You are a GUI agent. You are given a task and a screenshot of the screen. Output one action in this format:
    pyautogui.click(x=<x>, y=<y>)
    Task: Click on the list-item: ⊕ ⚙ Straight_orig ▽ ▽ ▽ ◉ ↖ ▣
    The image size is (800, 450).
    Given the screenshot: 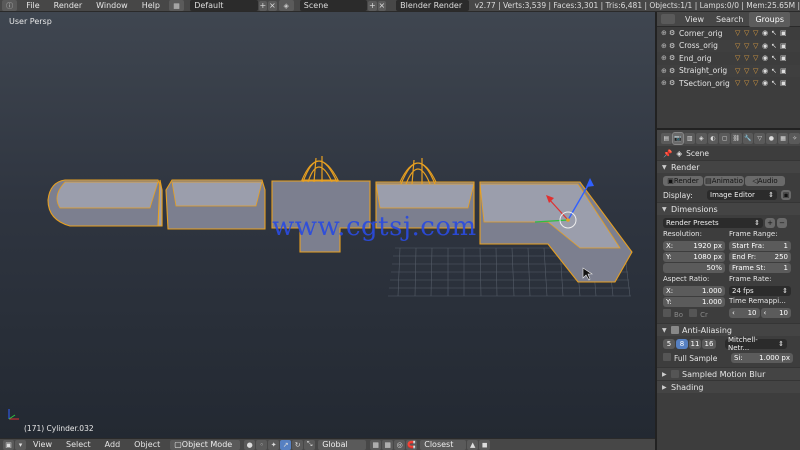 What is the action you would take?
    pyautogui.click(x=728, y=70)
    